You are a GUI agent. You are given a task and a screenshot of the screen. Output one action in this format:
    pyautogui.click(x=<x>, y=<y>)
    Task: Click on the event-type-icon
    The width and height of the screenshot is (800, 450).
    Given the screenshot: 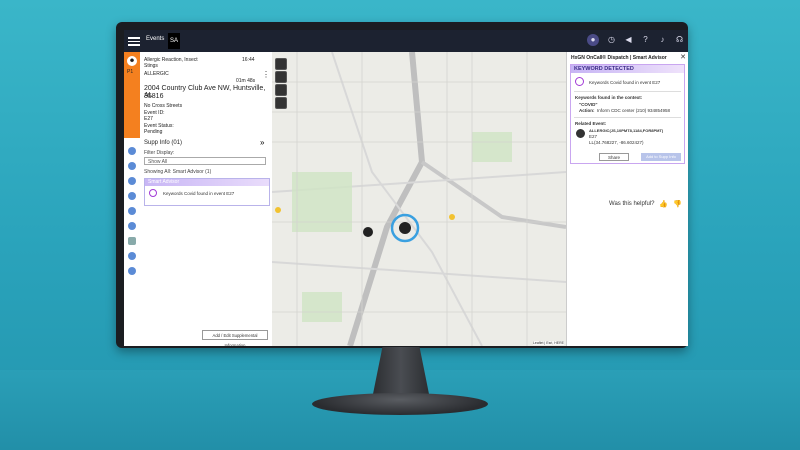 What is the action you would take?
    pyautogui.click(x=580, y=133)
    